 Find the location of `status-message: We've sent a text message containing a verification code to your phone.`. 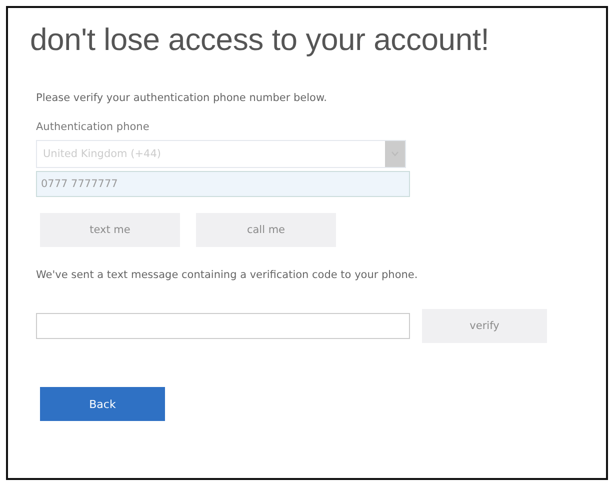

status-message: We've sent a text message containing a verification code to your phone. is located at coordinates (227, 275).